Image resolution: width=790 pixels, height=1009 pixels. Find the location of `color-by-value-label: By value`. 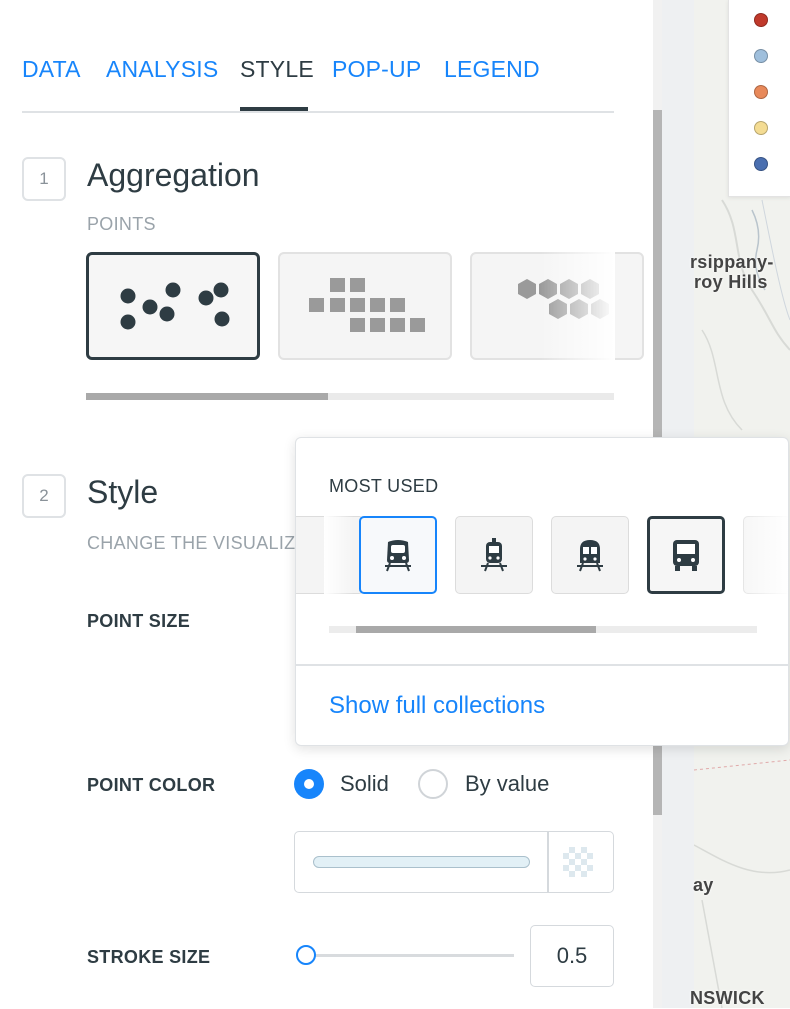

color-by-value-label: By value is located at coordinates (507, 783).